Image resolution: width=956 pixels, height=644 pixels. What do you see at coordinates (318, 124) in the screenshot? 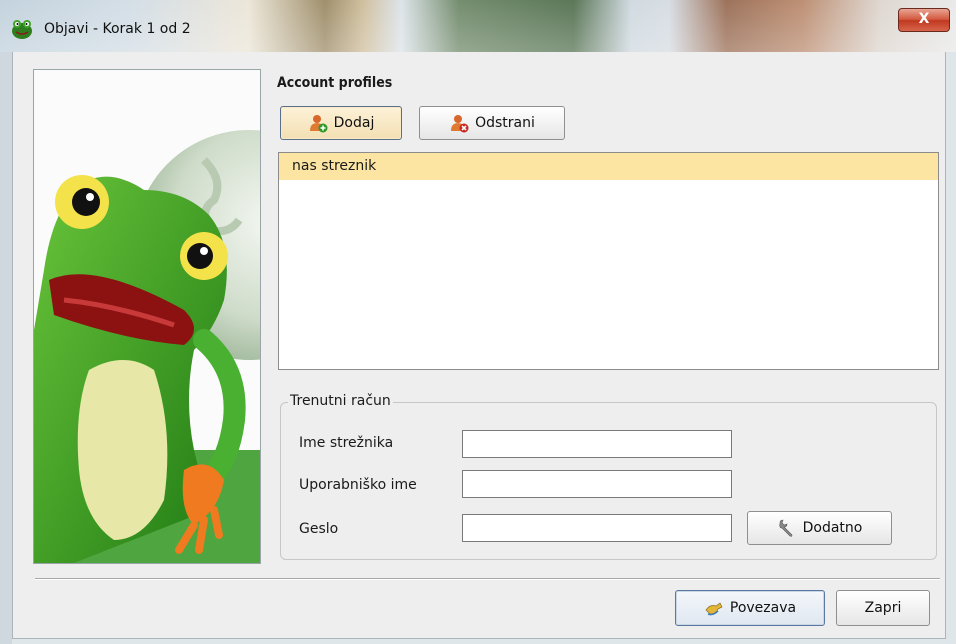
I see `user-add-icon` at bounding box center [318, 124].